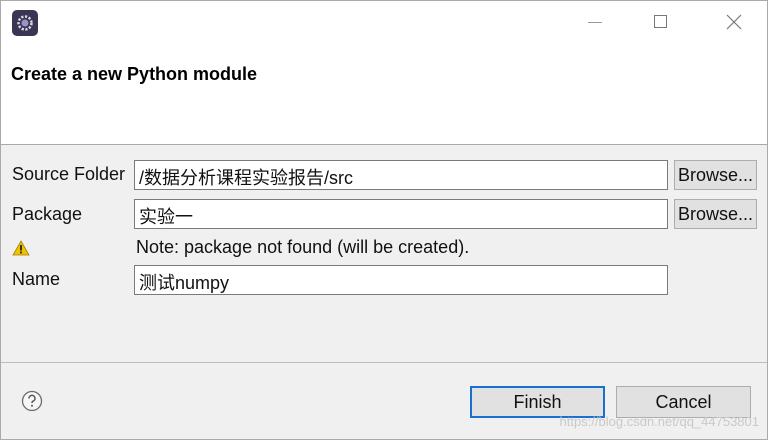 The image size is (768, 440). Describe the element at coordinates (134, 74) in the screenshot. I see `dialog-title: Create a new Python module` at that location.